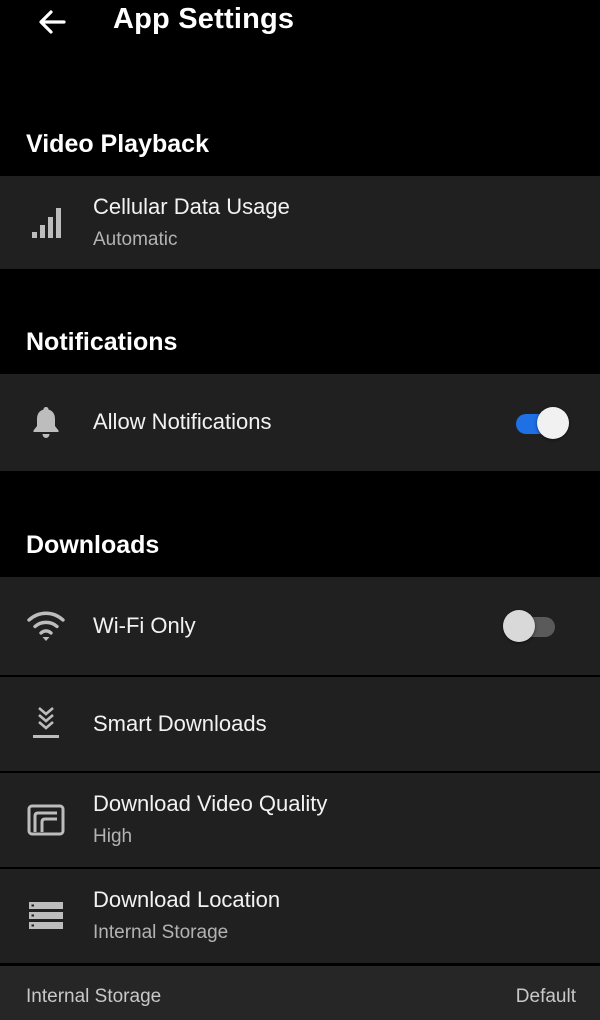  I want to click on cellular-data-usage-value: Automatic, so click(135, 239).